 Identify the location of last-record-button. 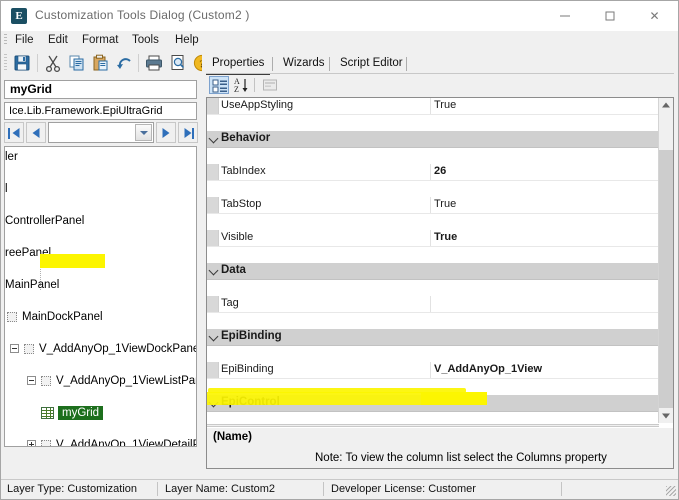
(188, 132).